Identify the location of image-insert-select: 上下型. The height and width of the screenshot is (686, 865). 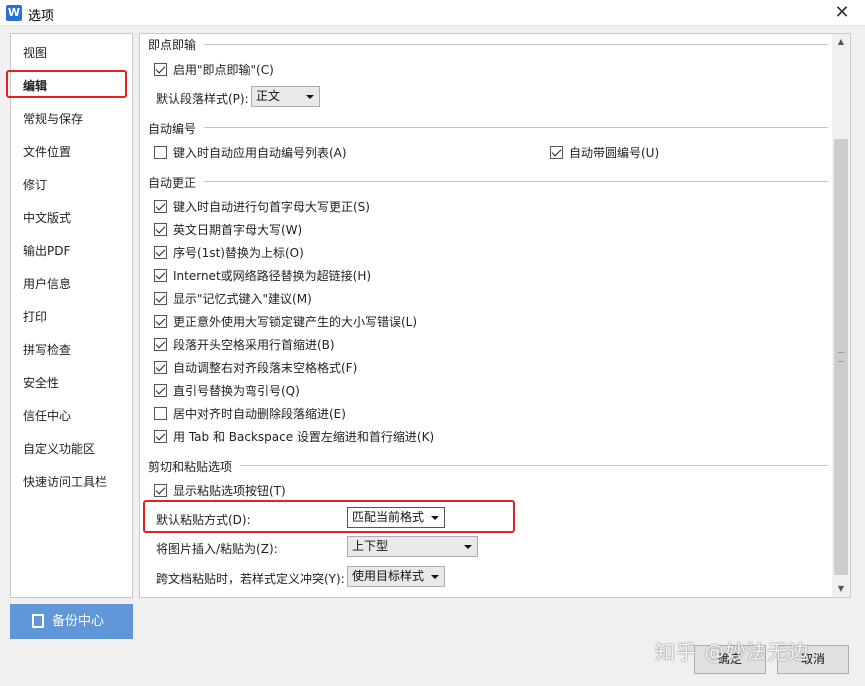
(412, 546).